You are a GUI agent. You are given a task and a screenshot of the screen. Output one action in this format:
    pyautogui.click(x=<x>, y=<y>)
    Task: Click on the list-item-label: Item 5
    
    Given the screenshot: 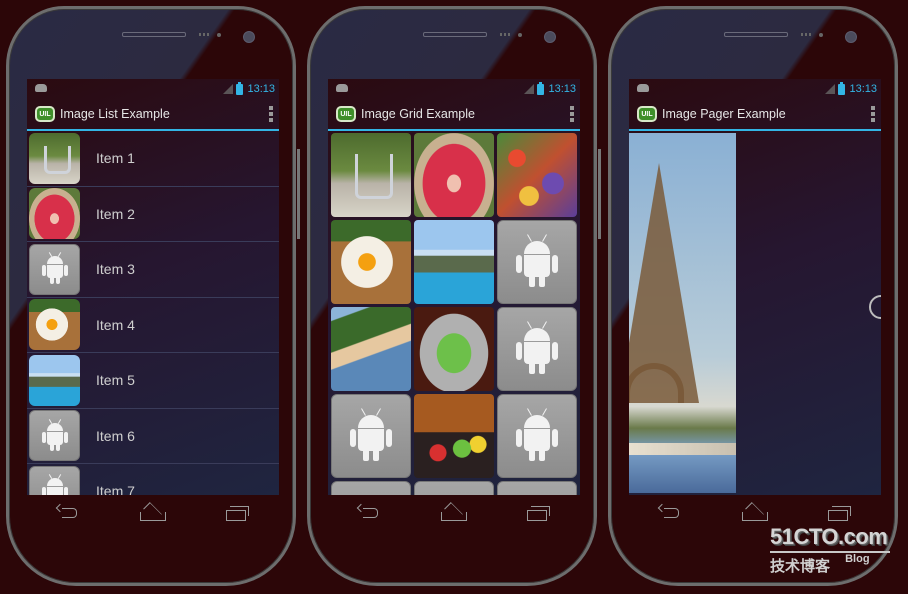 What is the action you would take?
    pyautogui.click(x=115, y=380)
    